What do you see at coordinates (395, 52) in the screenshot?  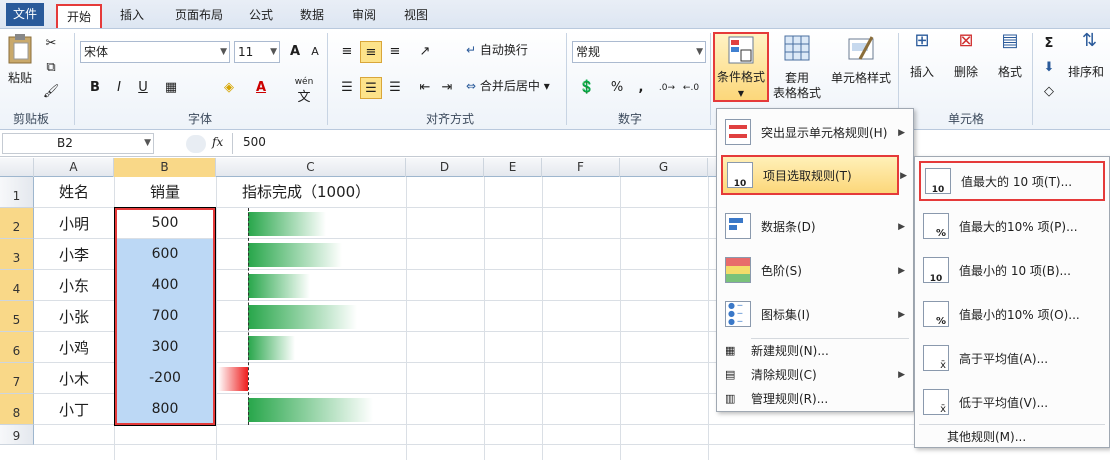 I see `align-bottom-icon: ≡` at bounding box center [395, 52].